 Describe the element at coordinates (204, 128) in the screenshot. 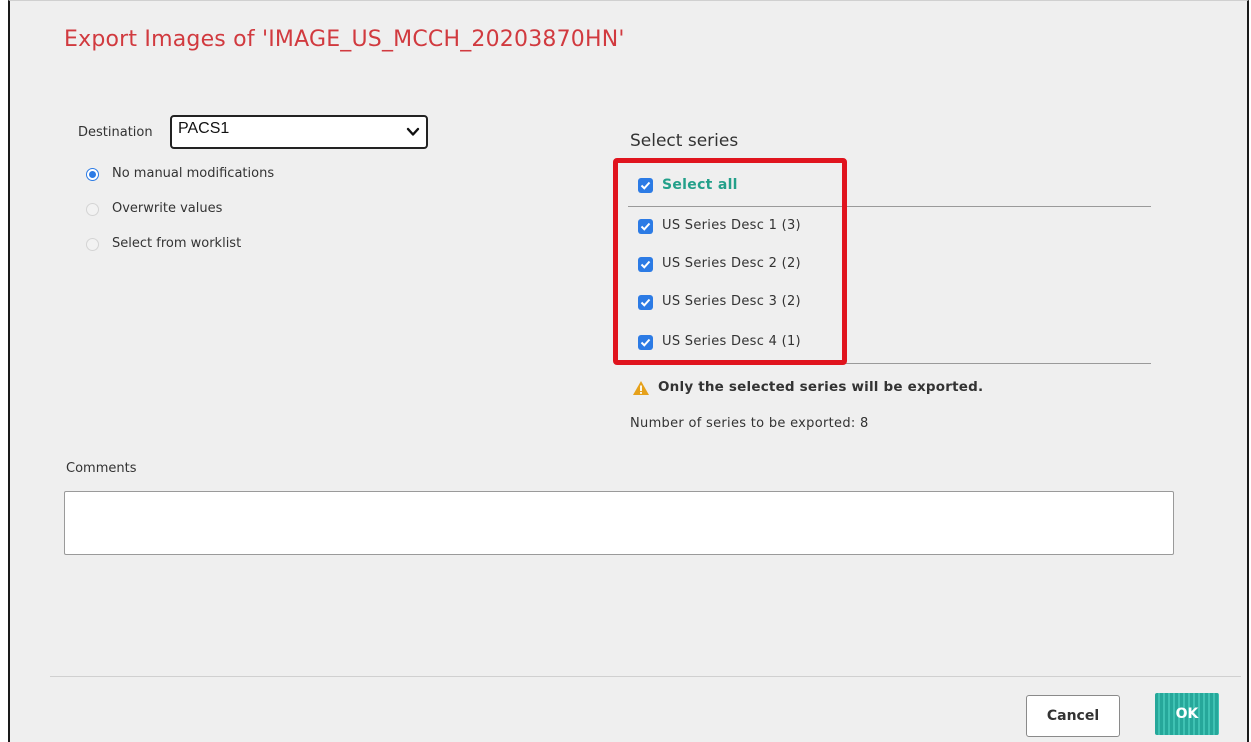

I see `destination-value: PACS1` at that location.